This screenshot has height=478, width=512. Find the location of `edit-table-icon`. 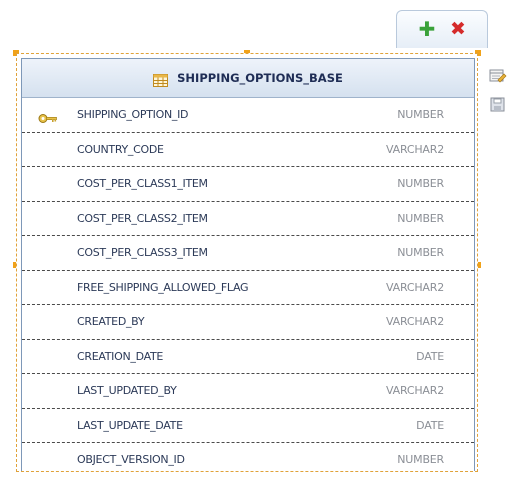

edit-table-icon is located at coordinates (498, 76).